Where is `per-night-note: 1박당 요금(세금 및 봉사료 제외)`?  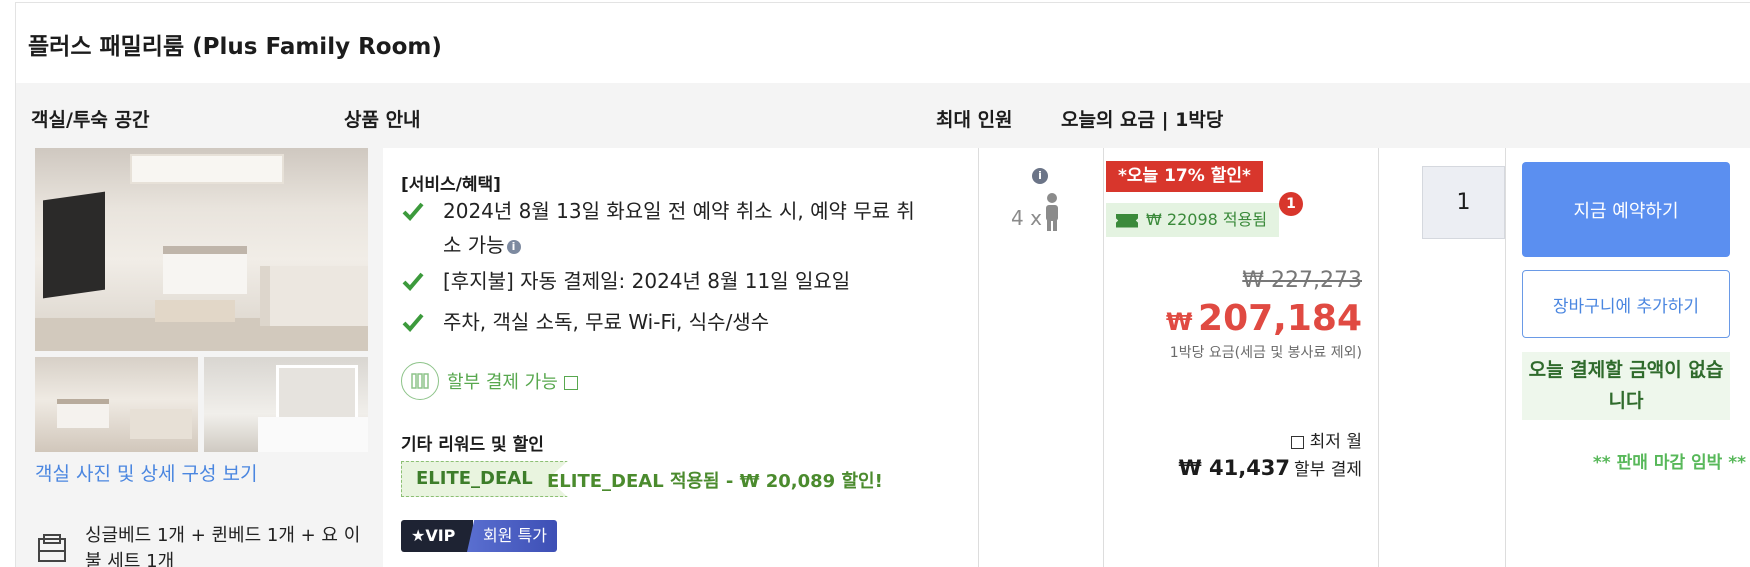
per-night-note: 1박당 요금(세금 및 봉사료 제외) is located at coordinates (1265, 353).